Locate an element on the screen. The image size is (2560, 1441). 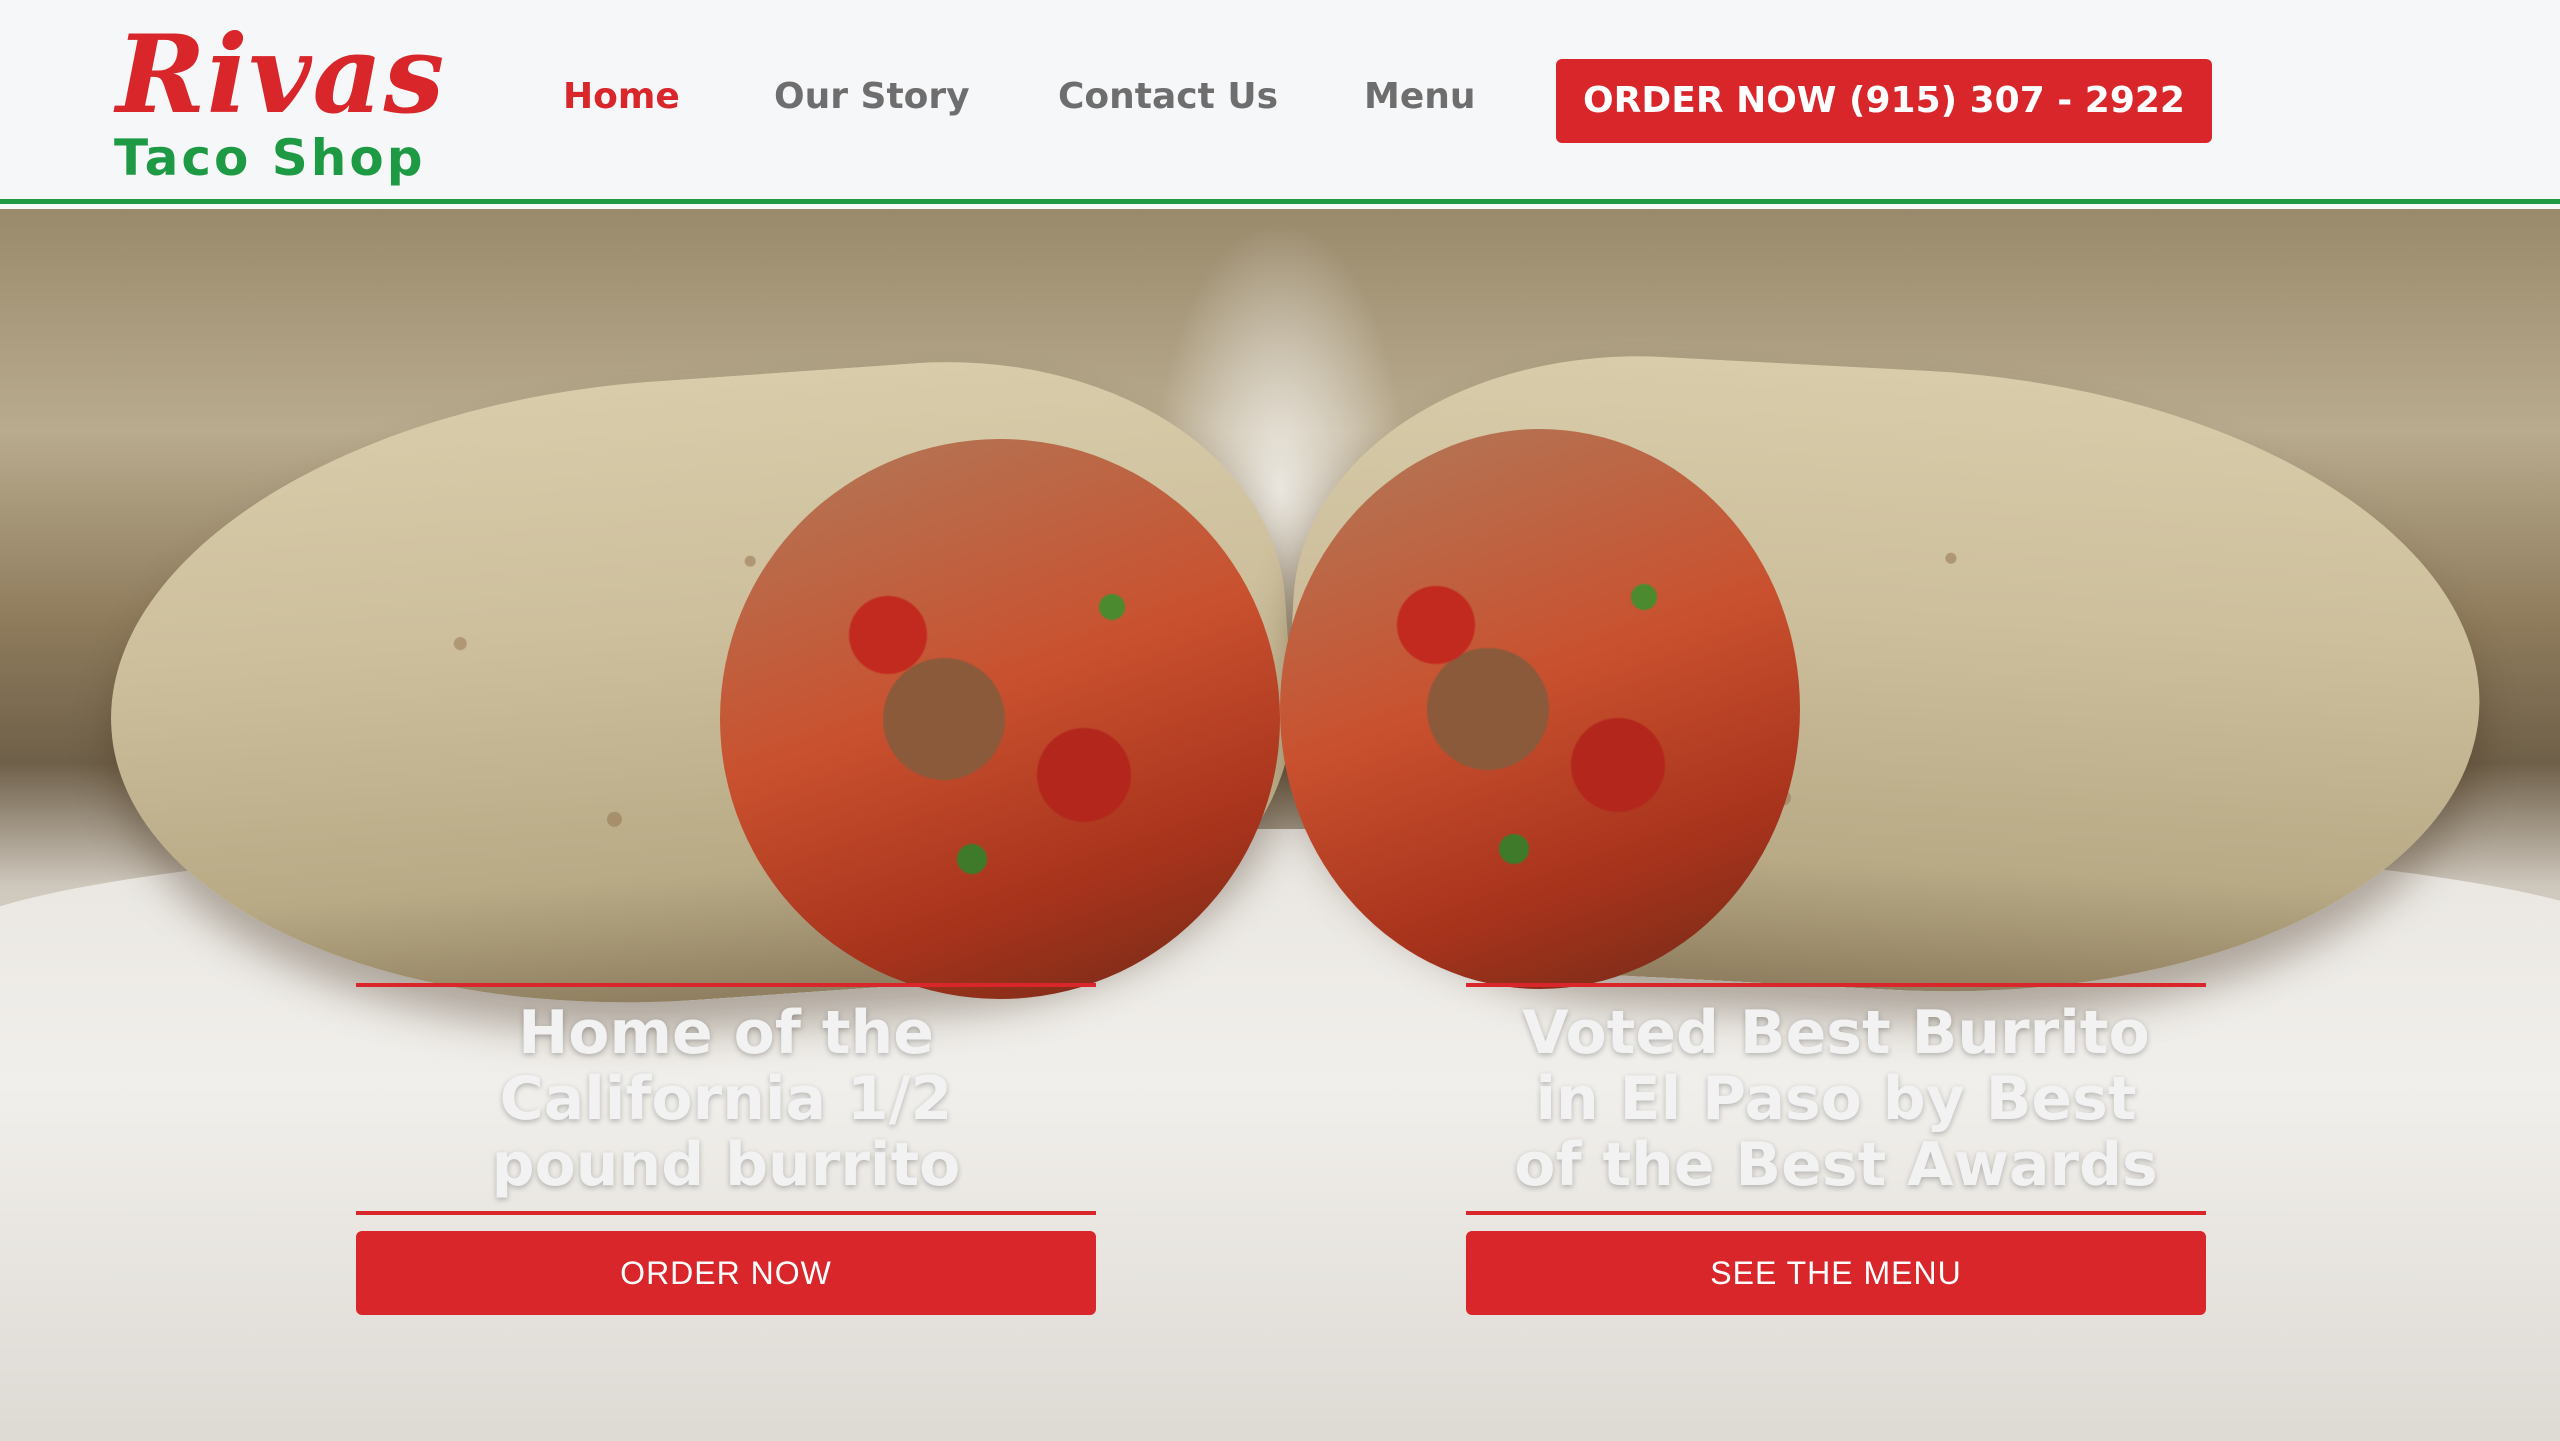
nav-home: Home is located at coordinates (621, 97).